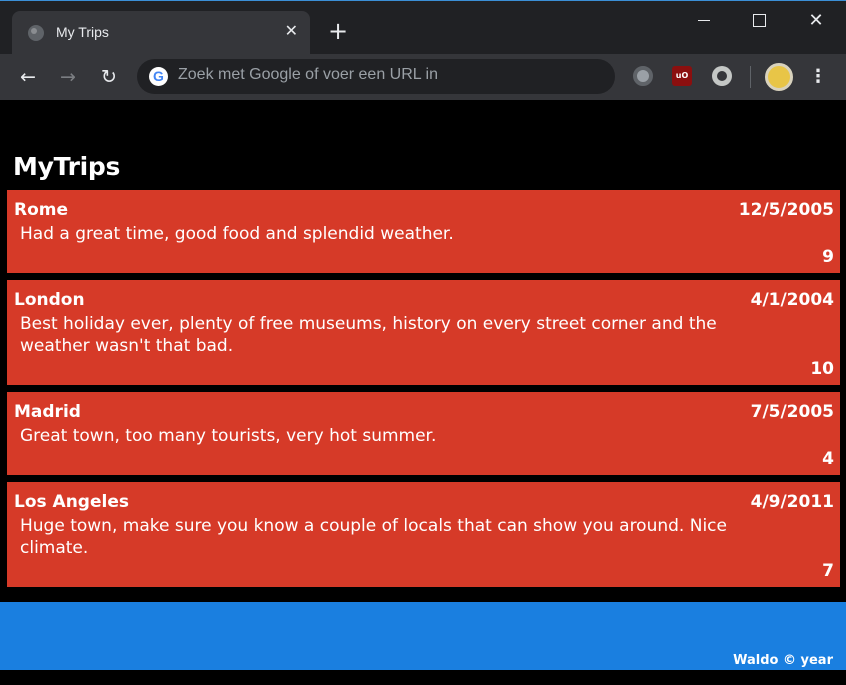 The image size is (846, 685). Describe the element at coordinates (682, 76) in the screenshot. I see `ublock-icon: uO` at that location.